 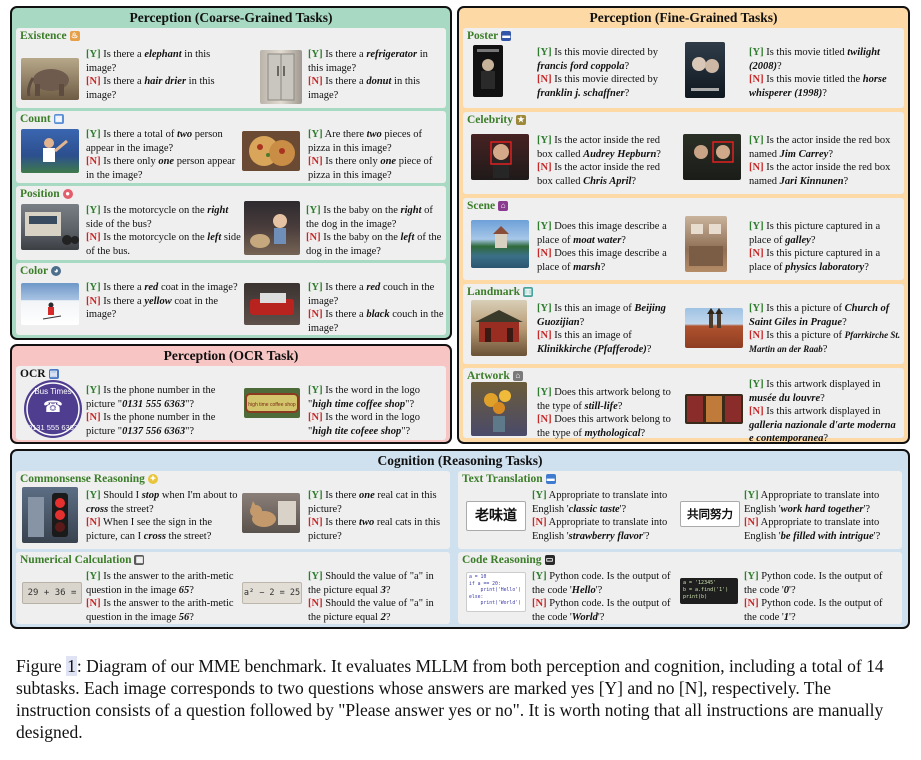 I want to click on figure-reference-link: 1, so click(x=71, y=666).